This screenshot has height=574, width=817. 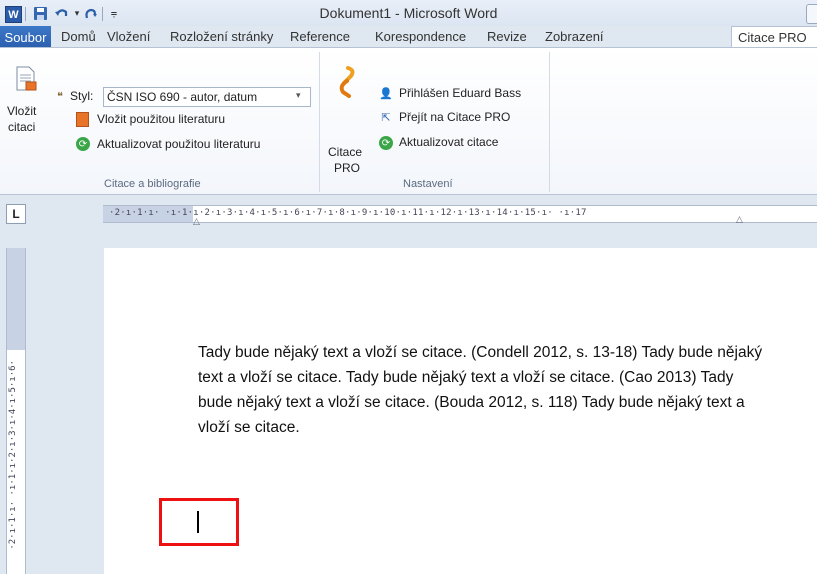 I want to click on bibliography-icon, so click(x=82, y=119).